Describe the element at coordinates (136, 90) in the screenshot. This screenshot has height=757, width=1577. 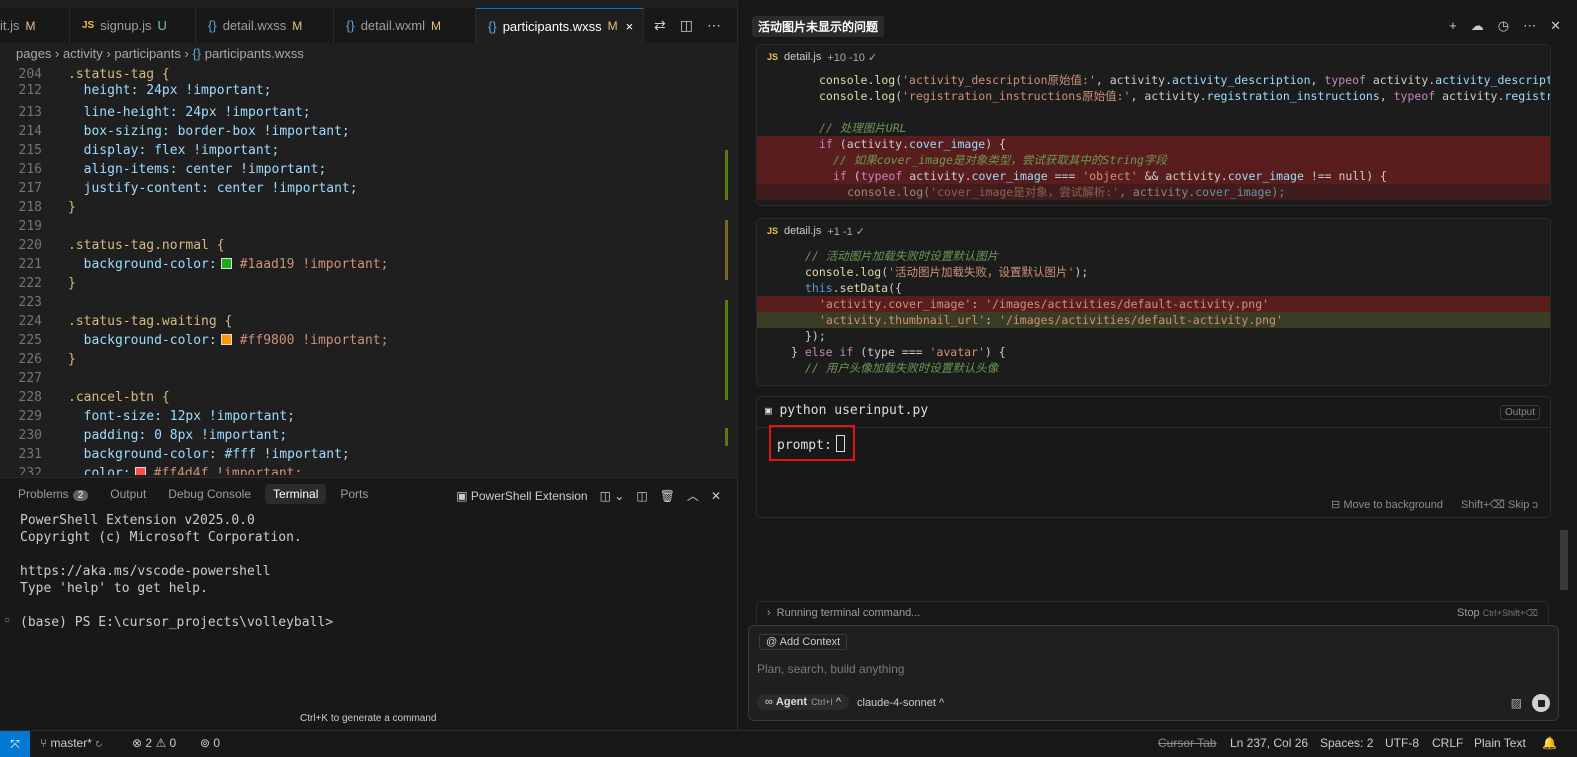
I see `code-line: 212 height: 24px !important;` at that location.